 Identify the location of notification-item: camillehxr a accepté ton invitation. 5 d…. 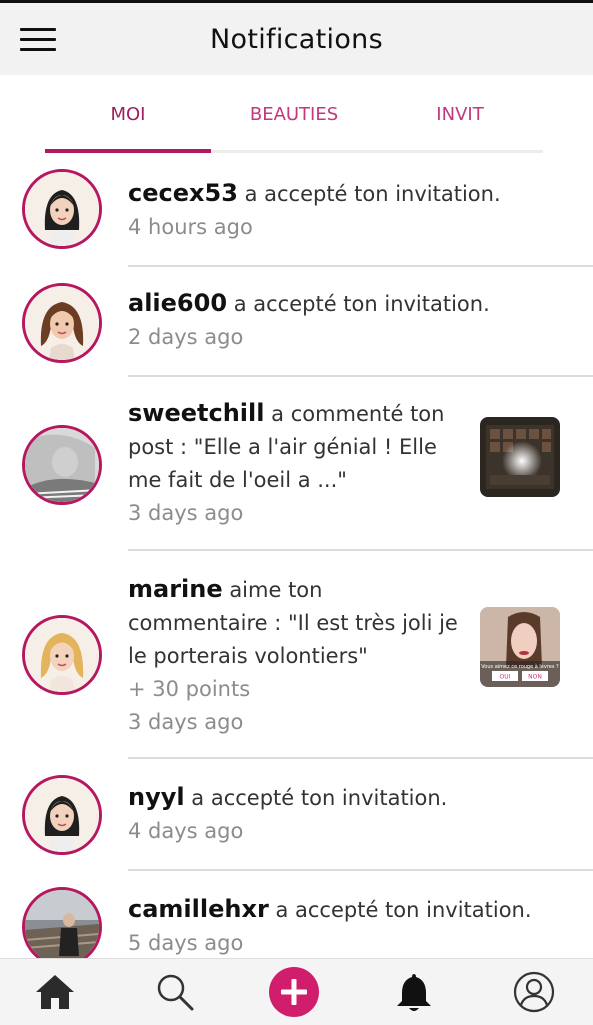
(296, 914).